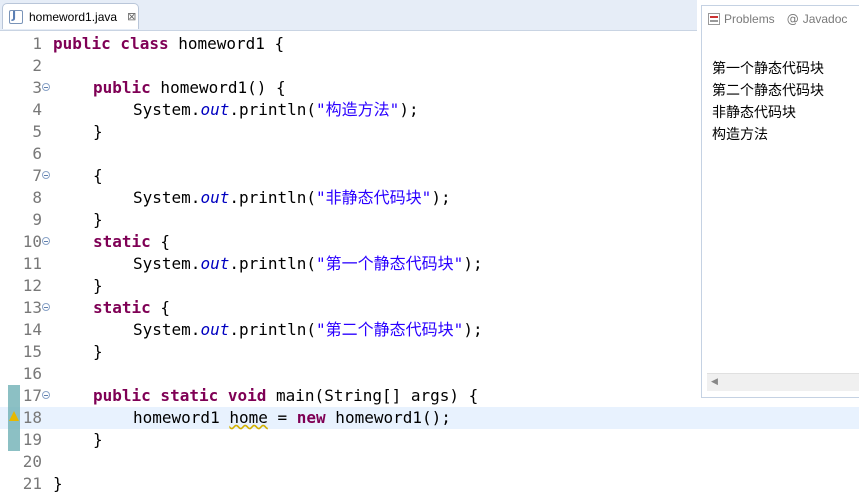  What do you see at coordinates (32, 241) in the screenshot?
I see `line-number: 10` at bounding box center [32, 241].